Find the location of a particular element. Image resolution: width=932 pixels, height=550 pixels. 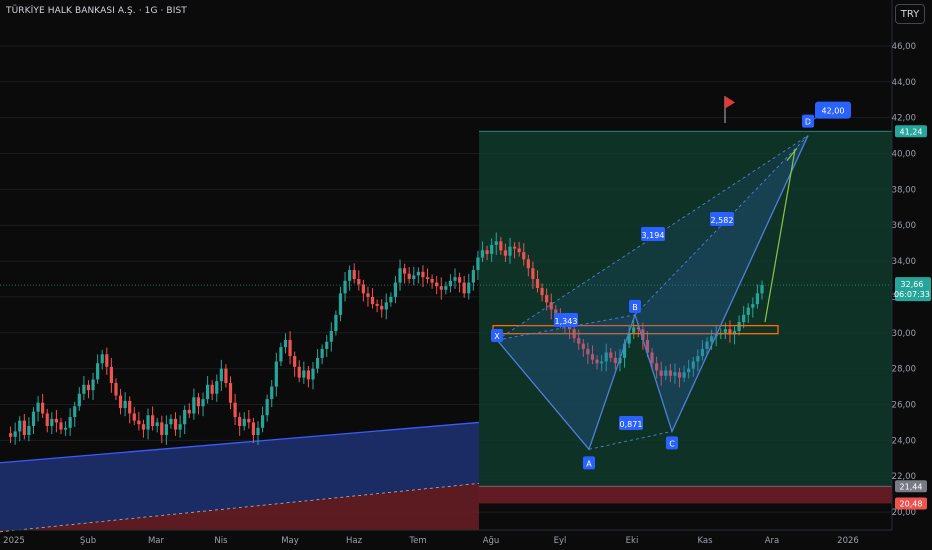

x-tick-label: 2026 is located at coordinates (848, 541).